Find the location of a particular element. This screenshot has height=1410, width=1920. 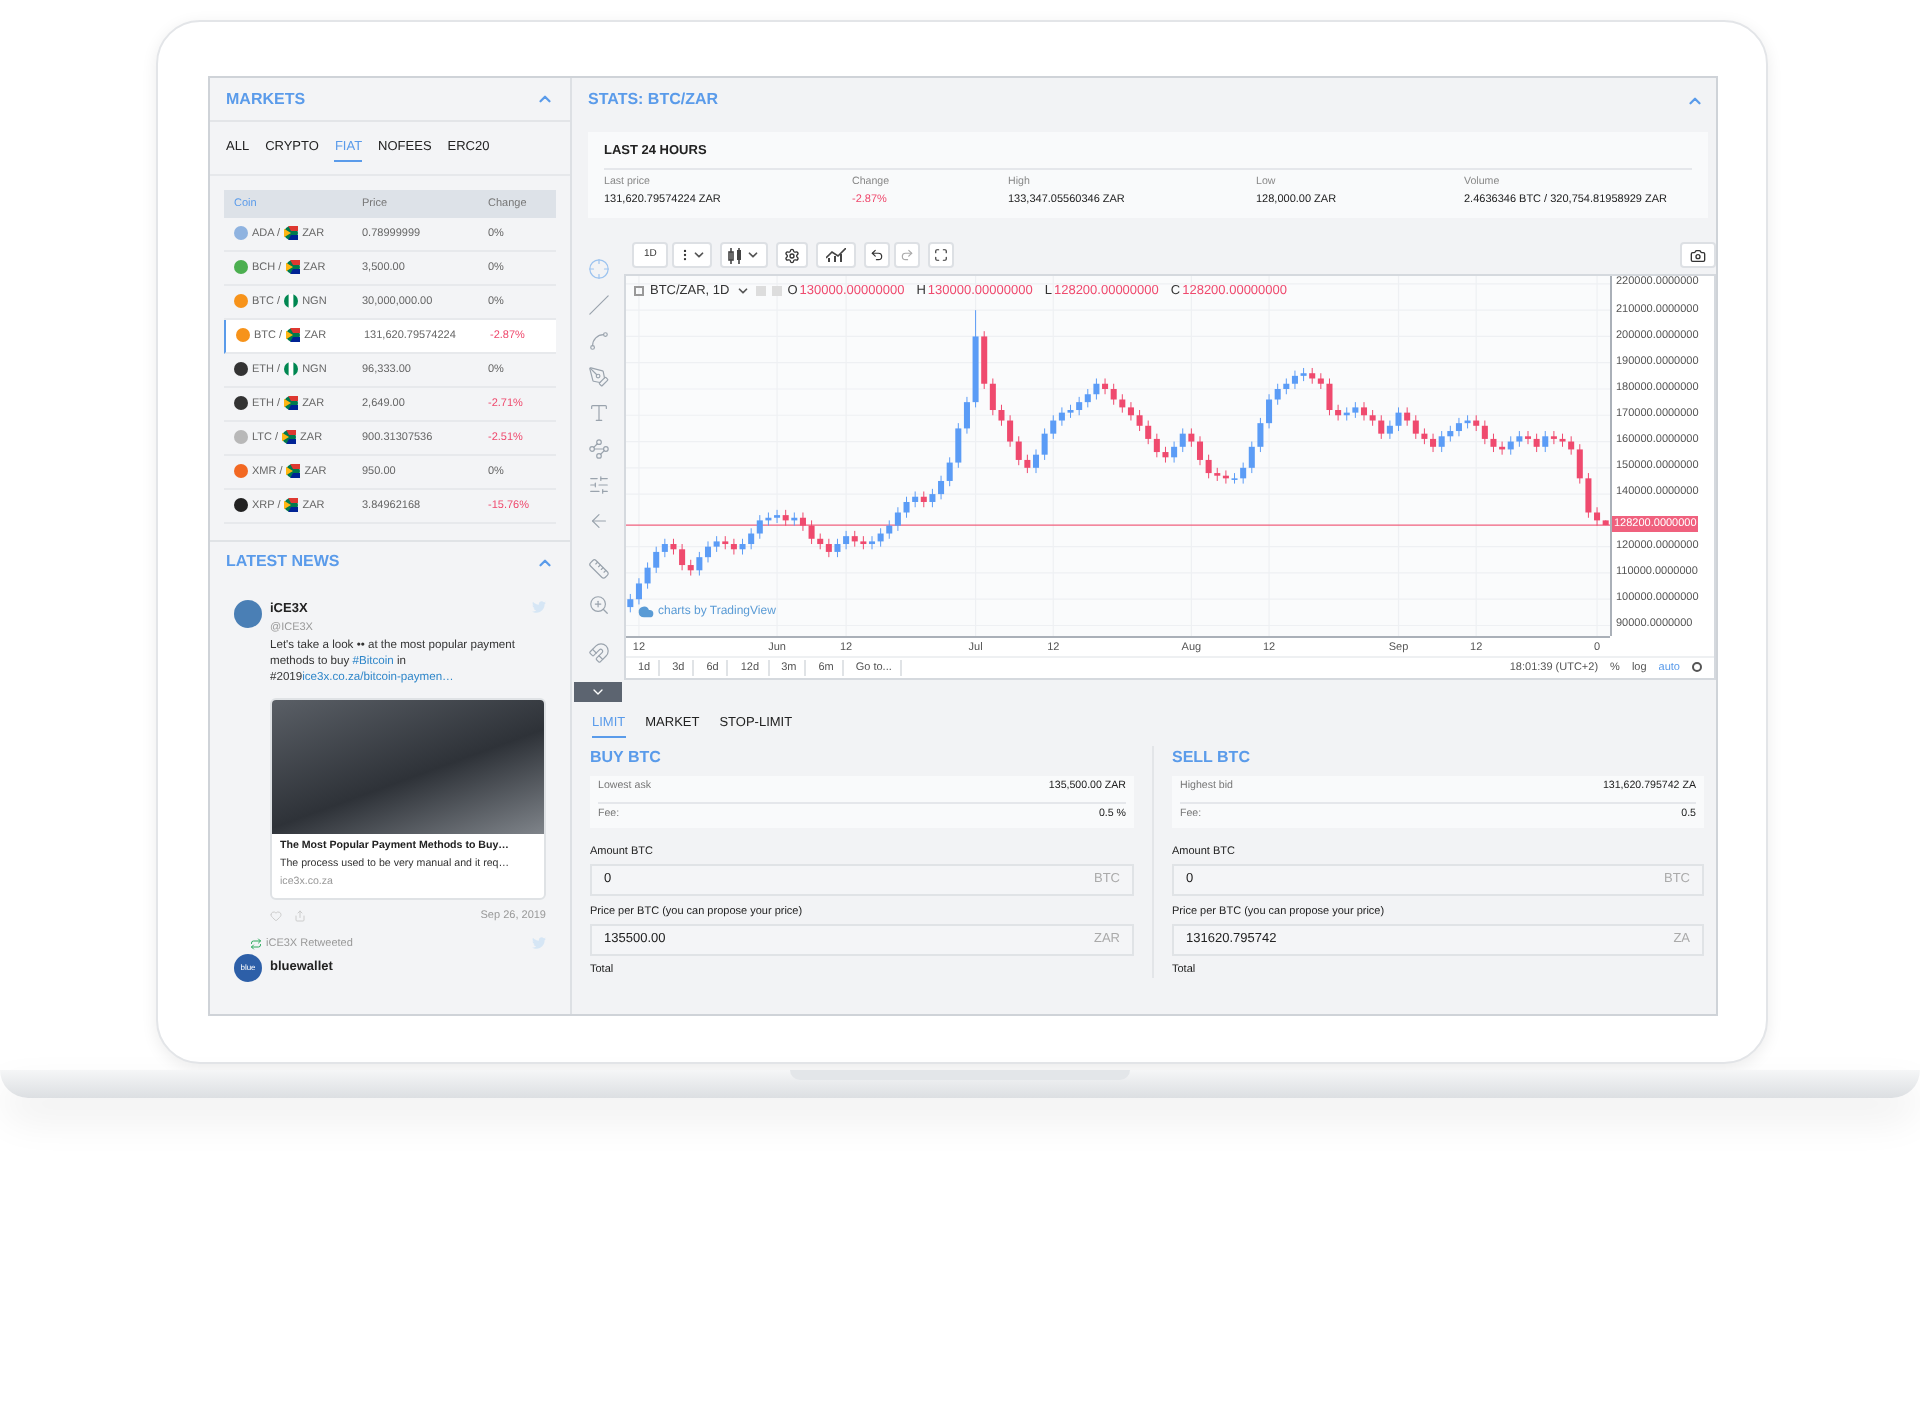

snapshot-button is located at coordinates (1698, 255).